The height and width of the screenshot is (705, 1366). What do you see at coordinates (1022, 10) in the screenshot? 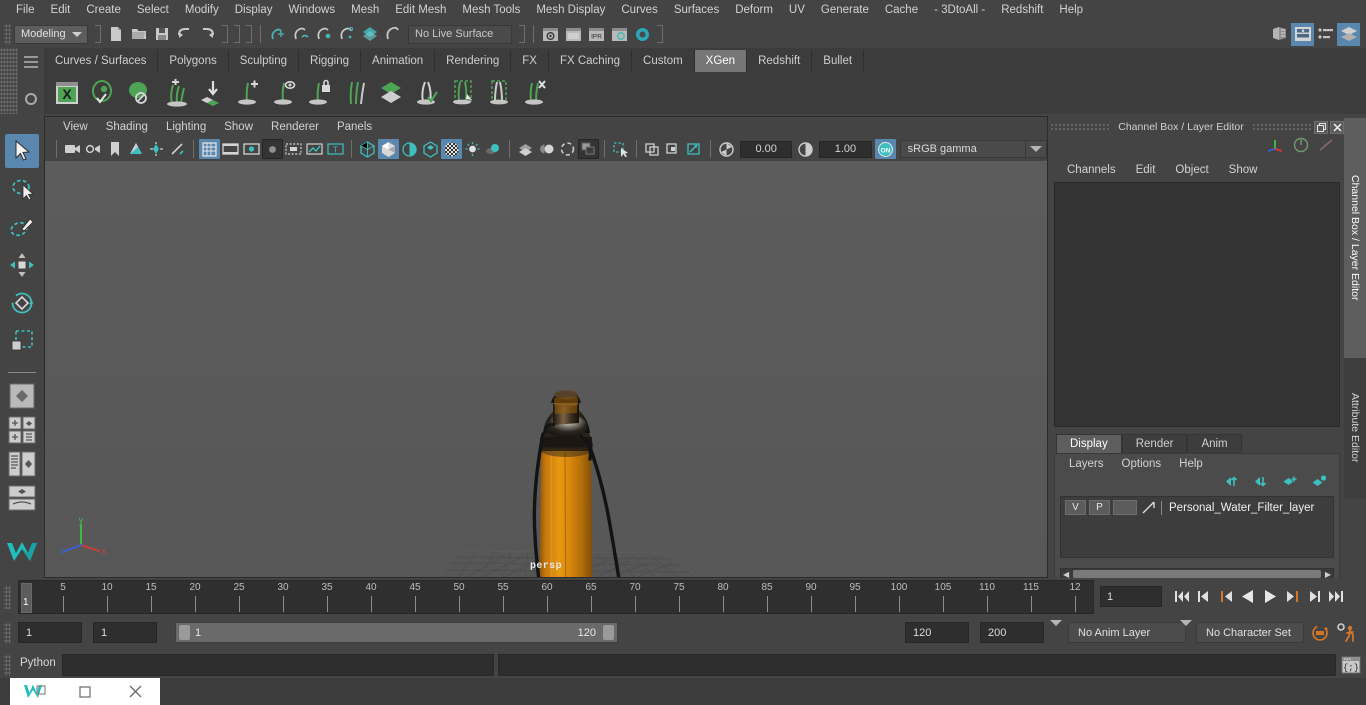
I see `menu-item-redshift: Redshift` at bounding box center [1022, 10].